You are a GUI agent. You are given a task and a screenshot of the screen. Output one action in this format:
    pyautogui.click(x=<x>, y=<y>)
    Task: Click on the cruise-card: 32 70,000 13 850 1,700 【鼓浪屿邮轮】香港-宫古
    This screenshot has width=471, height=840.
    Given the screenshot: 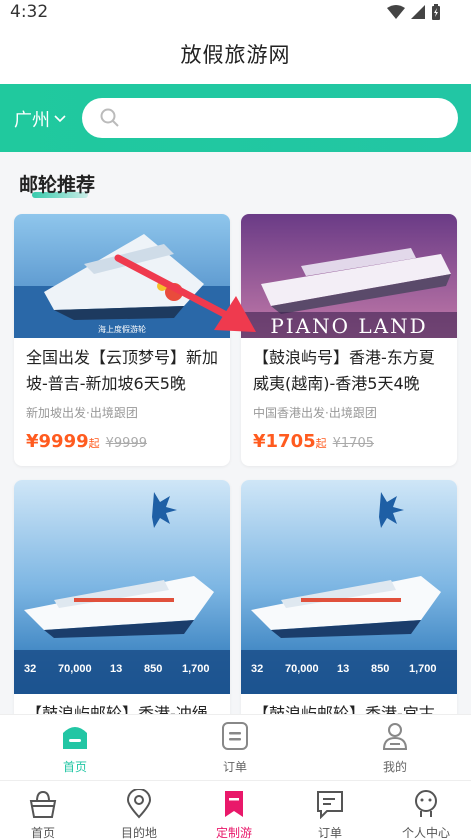 What is the action you would take?
    pyautogui.click(x=349, y=597)
    